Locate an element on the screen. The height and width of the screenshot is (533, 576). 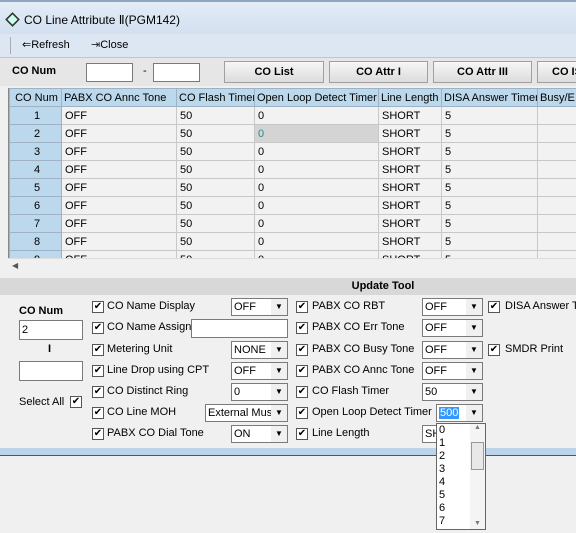
co-name-assign-input is located at coordinates (239, 328).